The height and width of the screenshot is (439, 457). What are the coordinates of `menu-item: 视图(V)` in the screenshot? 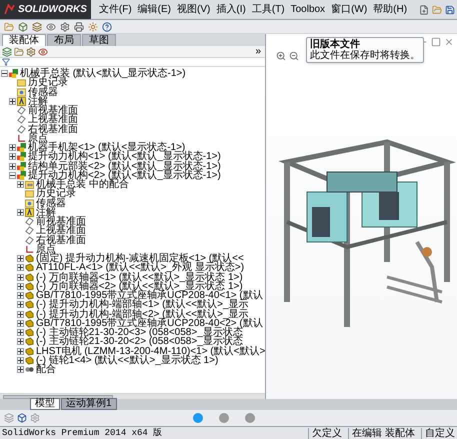 It's located at (193, 9).